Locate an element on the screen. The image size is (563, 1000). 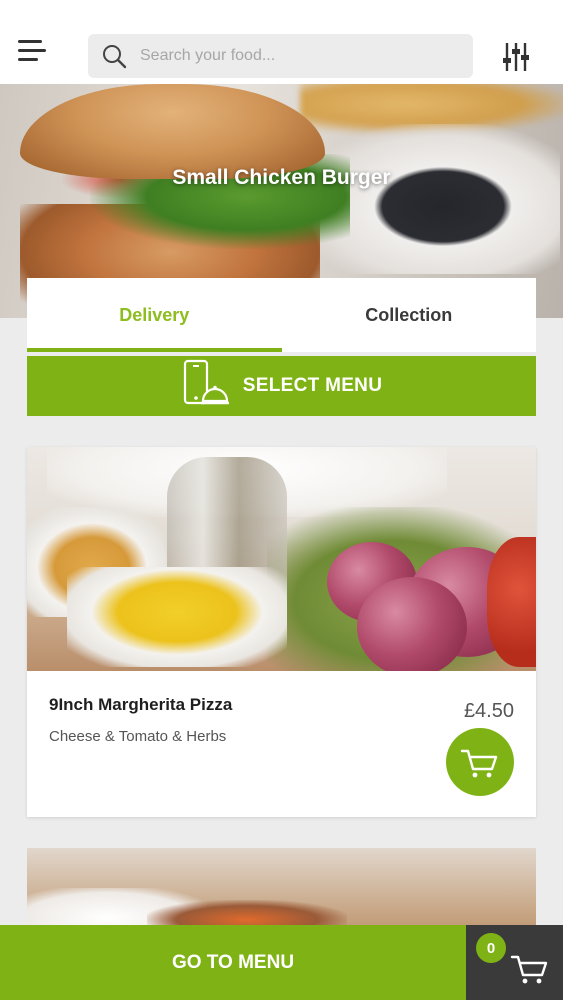
tab-delivery: Delivery is located at coordinates (154, 315).